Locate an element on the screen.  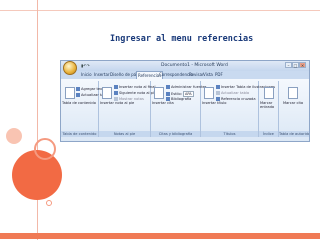
group-label-toc: Tabla de contenido is located at coordinates (79, 134).